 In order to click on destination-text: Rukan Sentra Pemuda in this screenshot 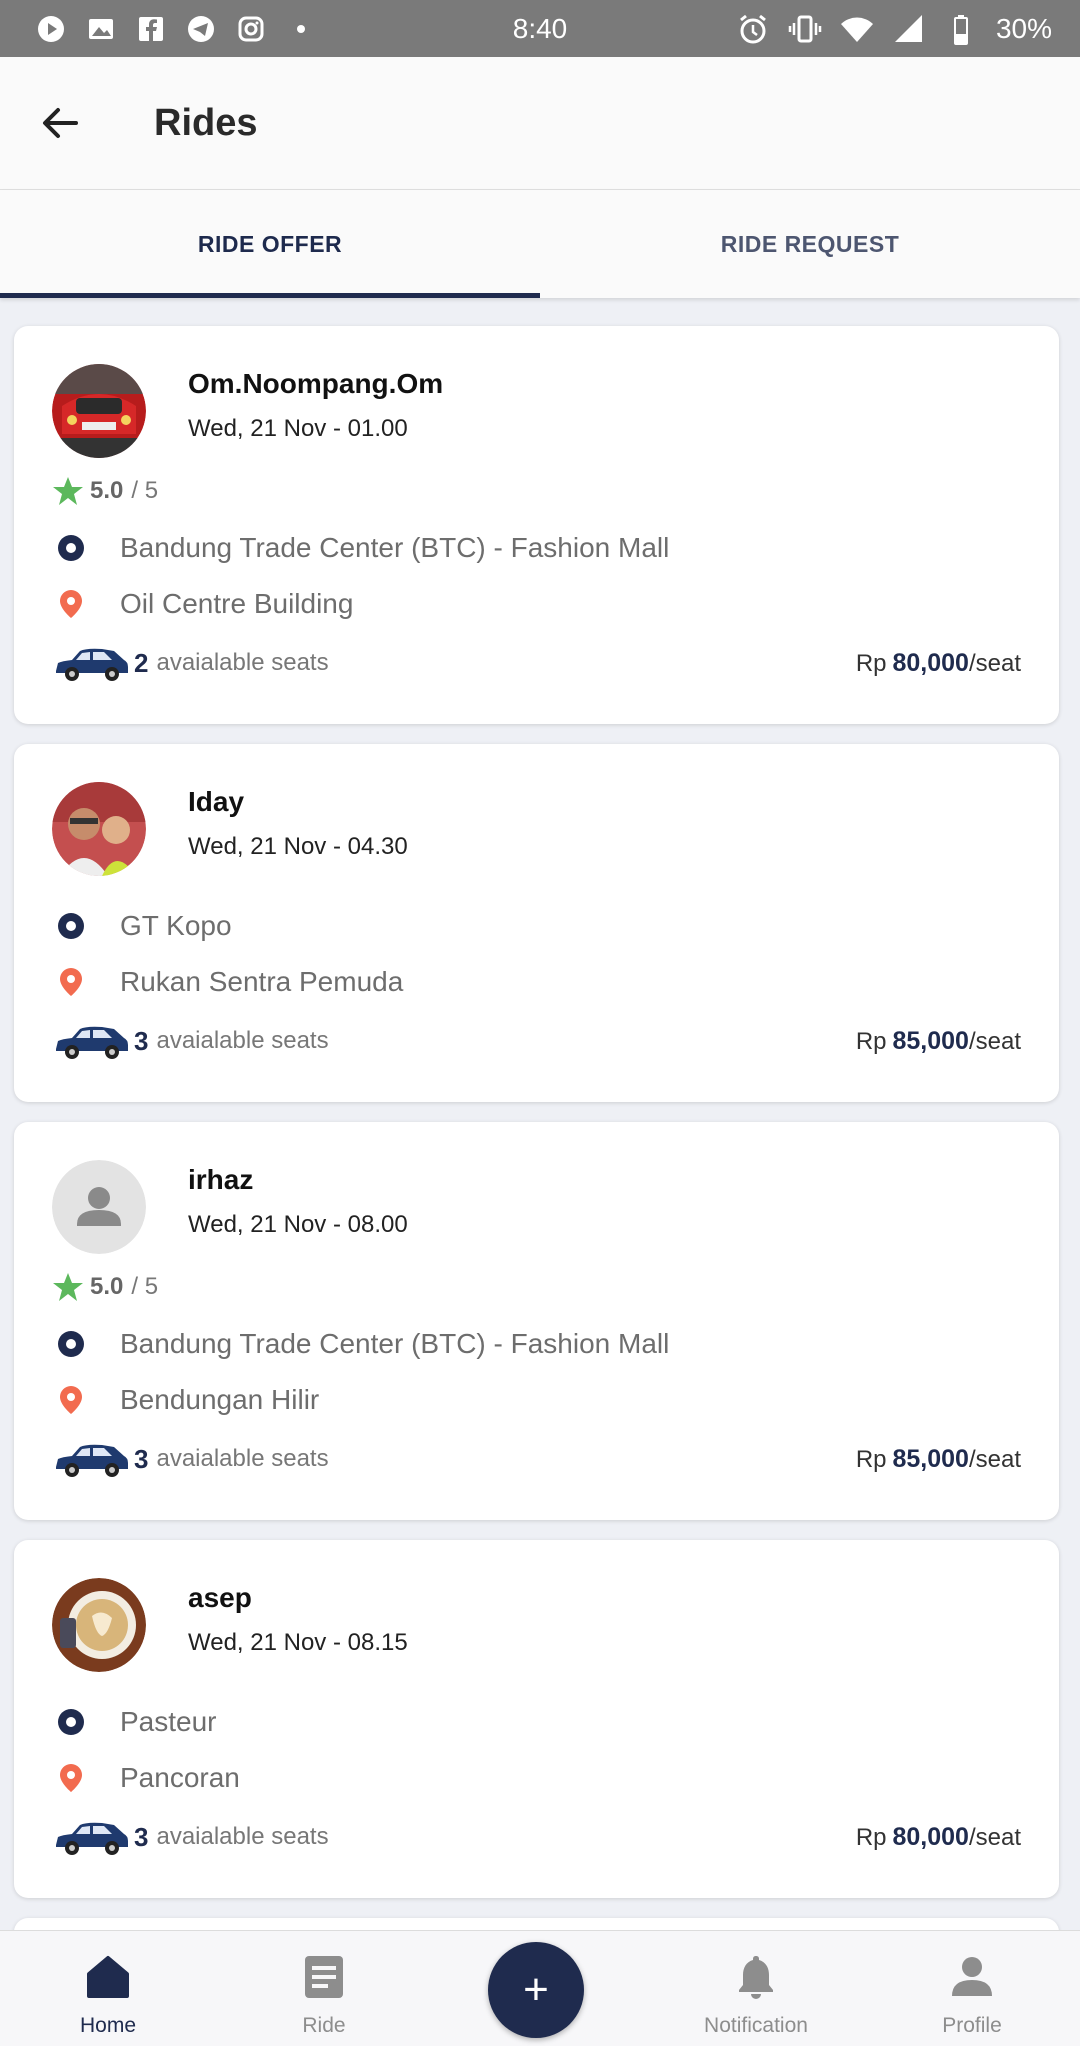, I will do `click(262, 981)`.